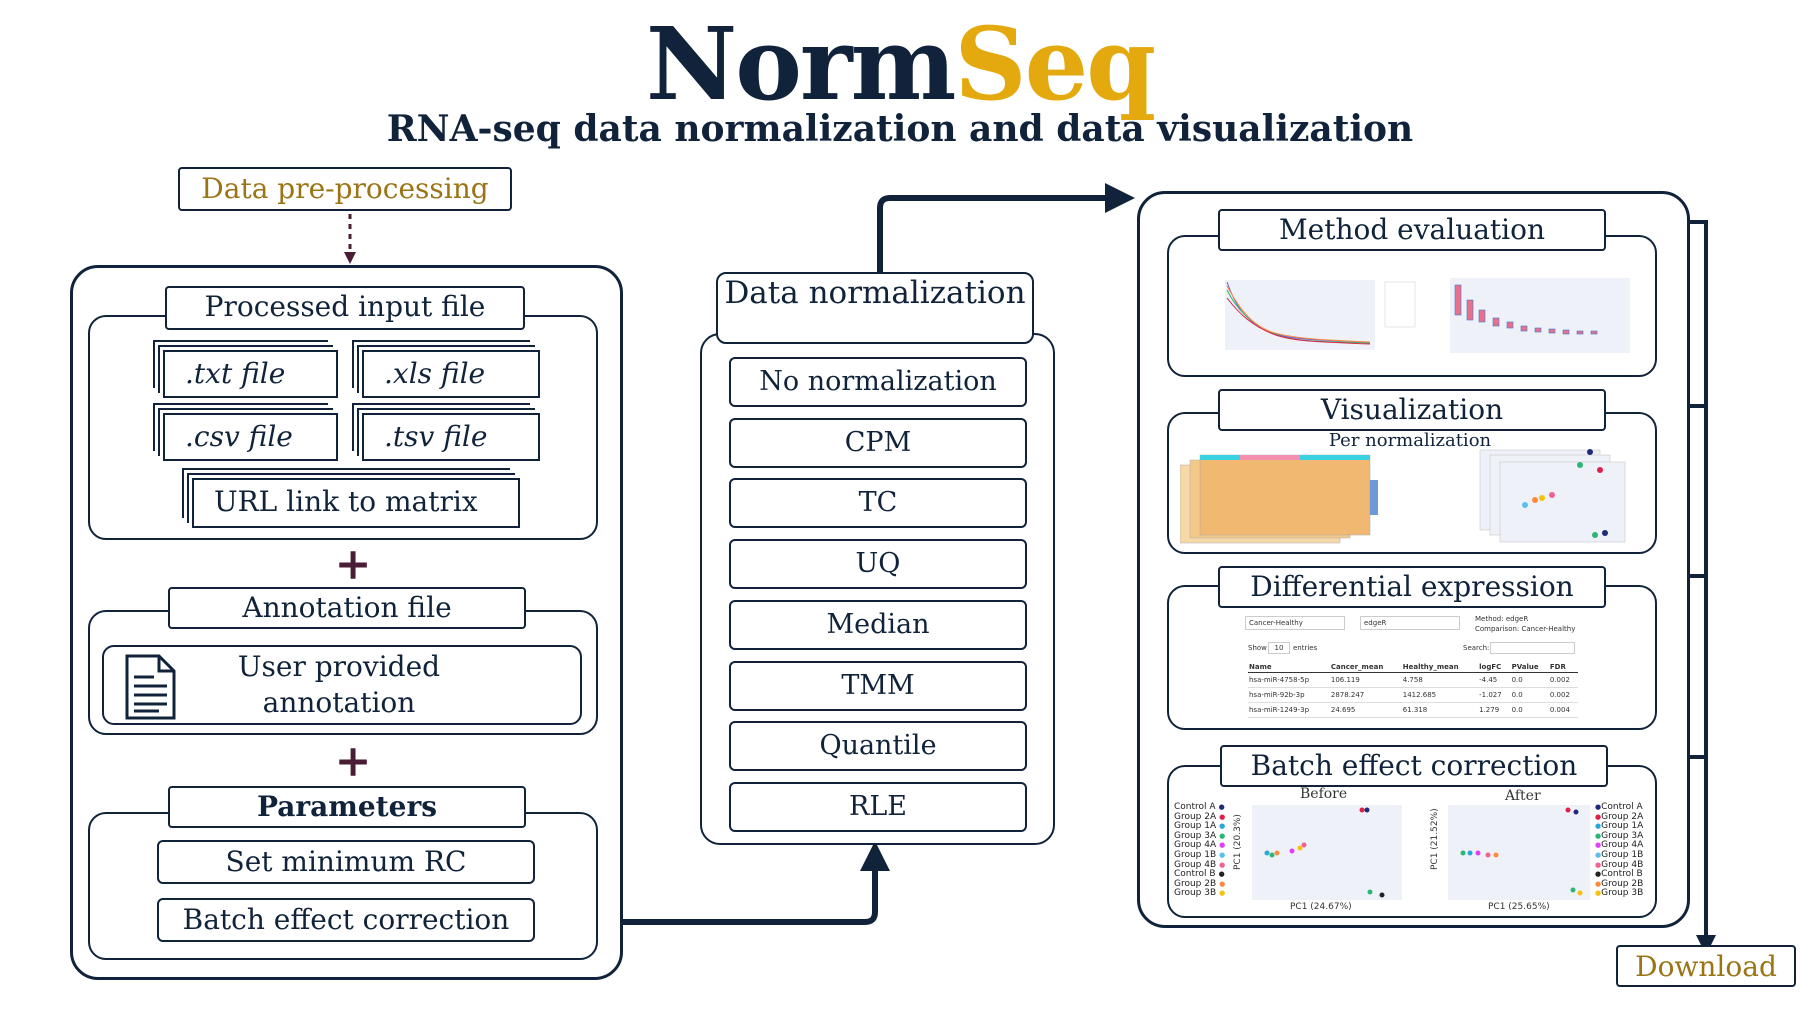 This screenshot has width=1800, height=1013. Describe the element at coordinates (339, 684) in the screenshot. I see `annotation-label: User provided annotation` at that location.